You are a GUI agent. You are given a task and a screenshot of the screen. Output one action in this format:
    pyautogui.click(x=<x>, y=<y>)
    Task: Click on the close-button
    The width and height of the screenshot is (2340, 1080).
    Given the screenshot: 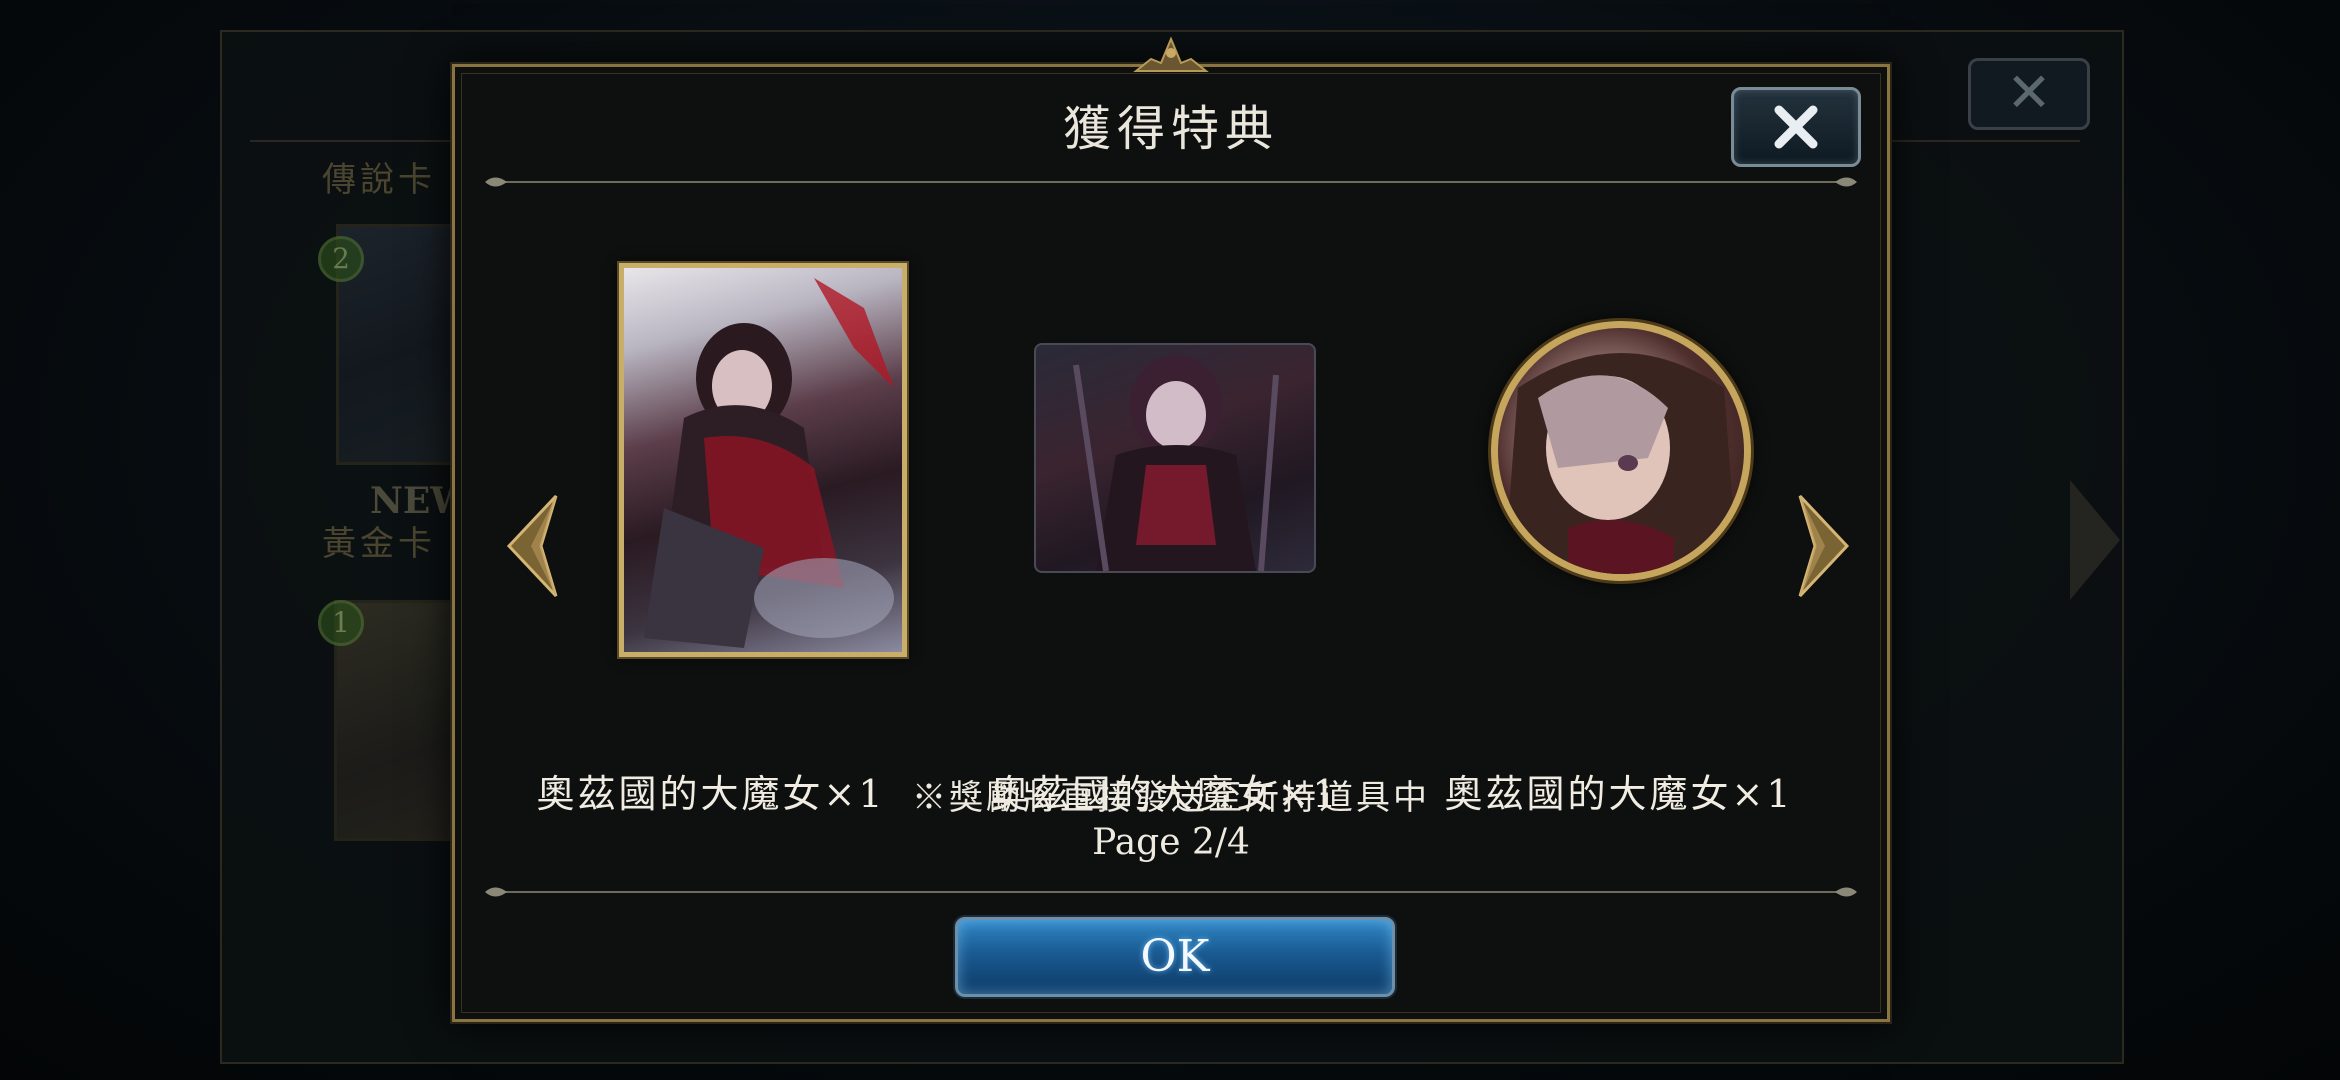 What is the action you would take?
    pyautogui.click(x=1796, y=127)
    